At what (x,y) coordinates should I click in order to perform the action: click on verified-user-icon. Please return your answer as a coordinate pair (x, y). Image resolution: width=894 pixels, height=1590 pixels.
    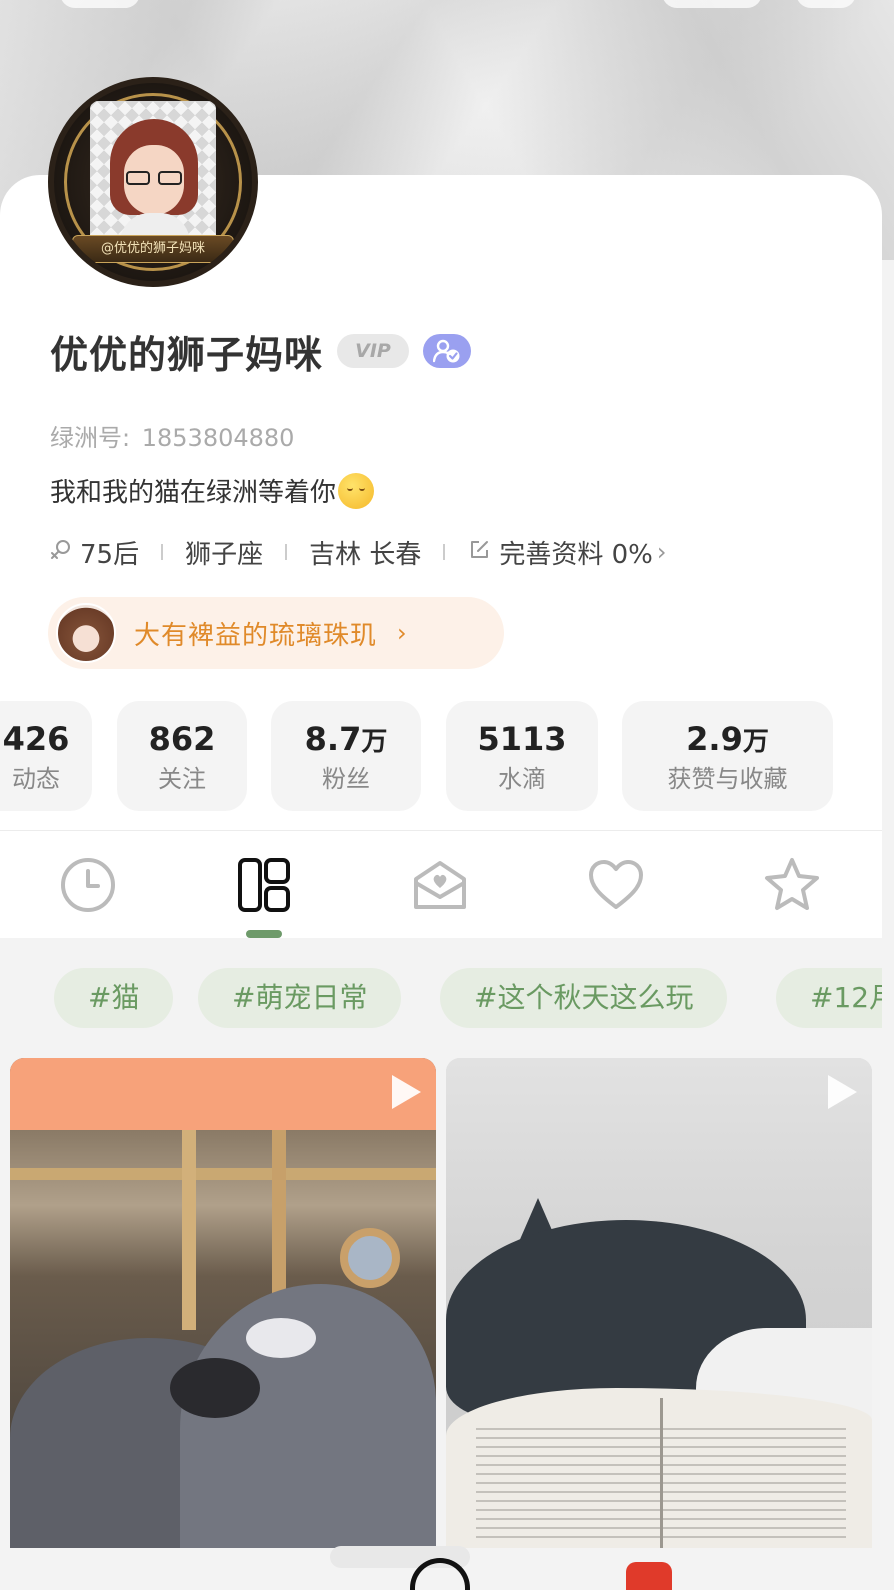
    Looking at the image, I should click on (447, 351).